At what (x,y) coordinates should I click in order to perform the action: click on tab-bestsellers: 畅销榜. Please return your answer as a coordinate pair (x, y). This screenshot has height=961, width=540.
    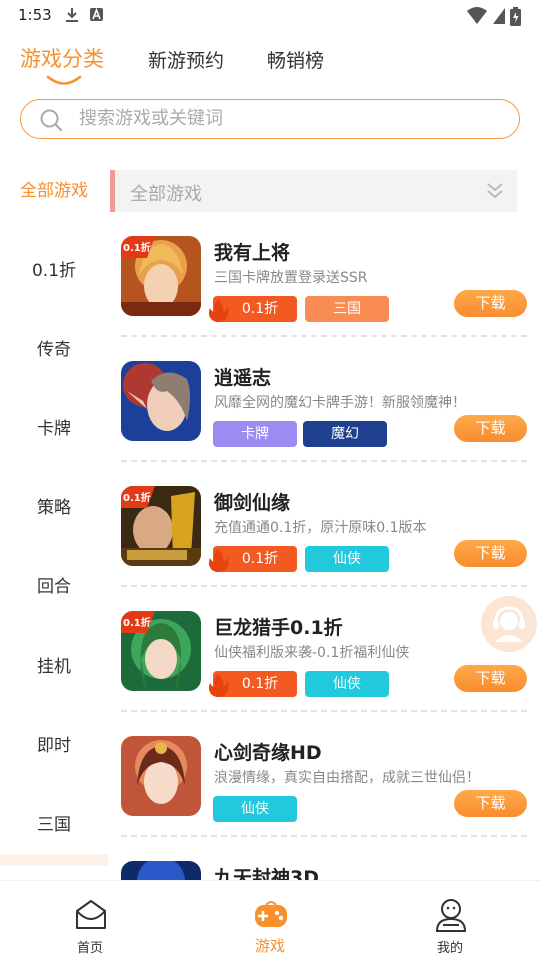
    Looking at the image, I should click on (295, 59).